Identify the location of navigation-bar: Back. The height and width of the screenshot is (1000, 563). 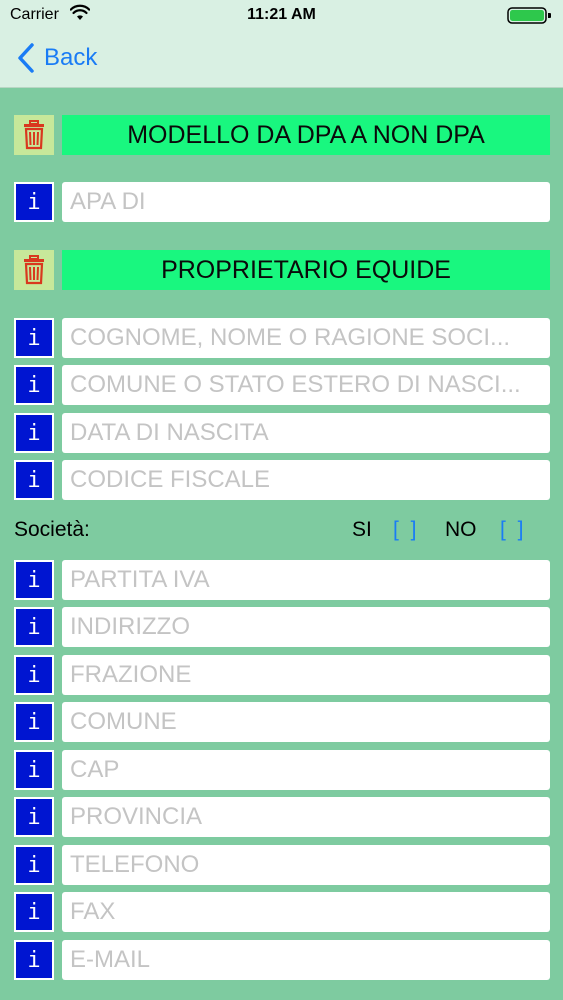
(281, 59).